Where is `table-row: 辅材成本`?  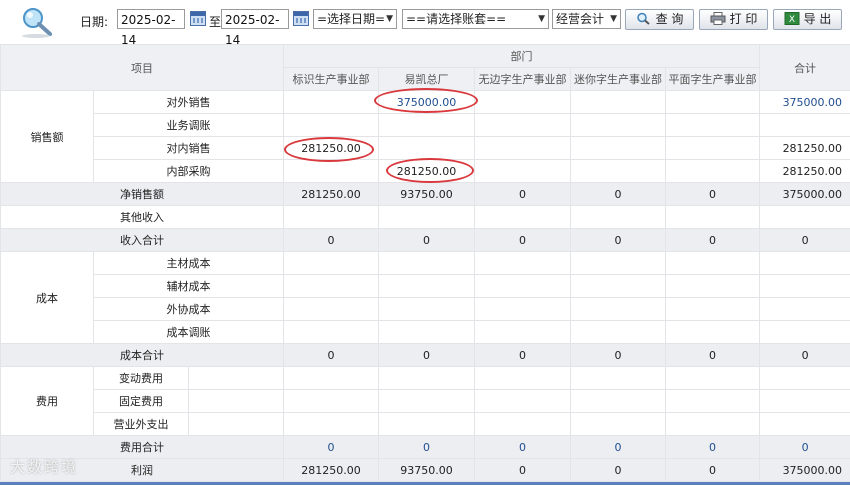 table-row: 辅材成本 is located at coordinates (425, 286).